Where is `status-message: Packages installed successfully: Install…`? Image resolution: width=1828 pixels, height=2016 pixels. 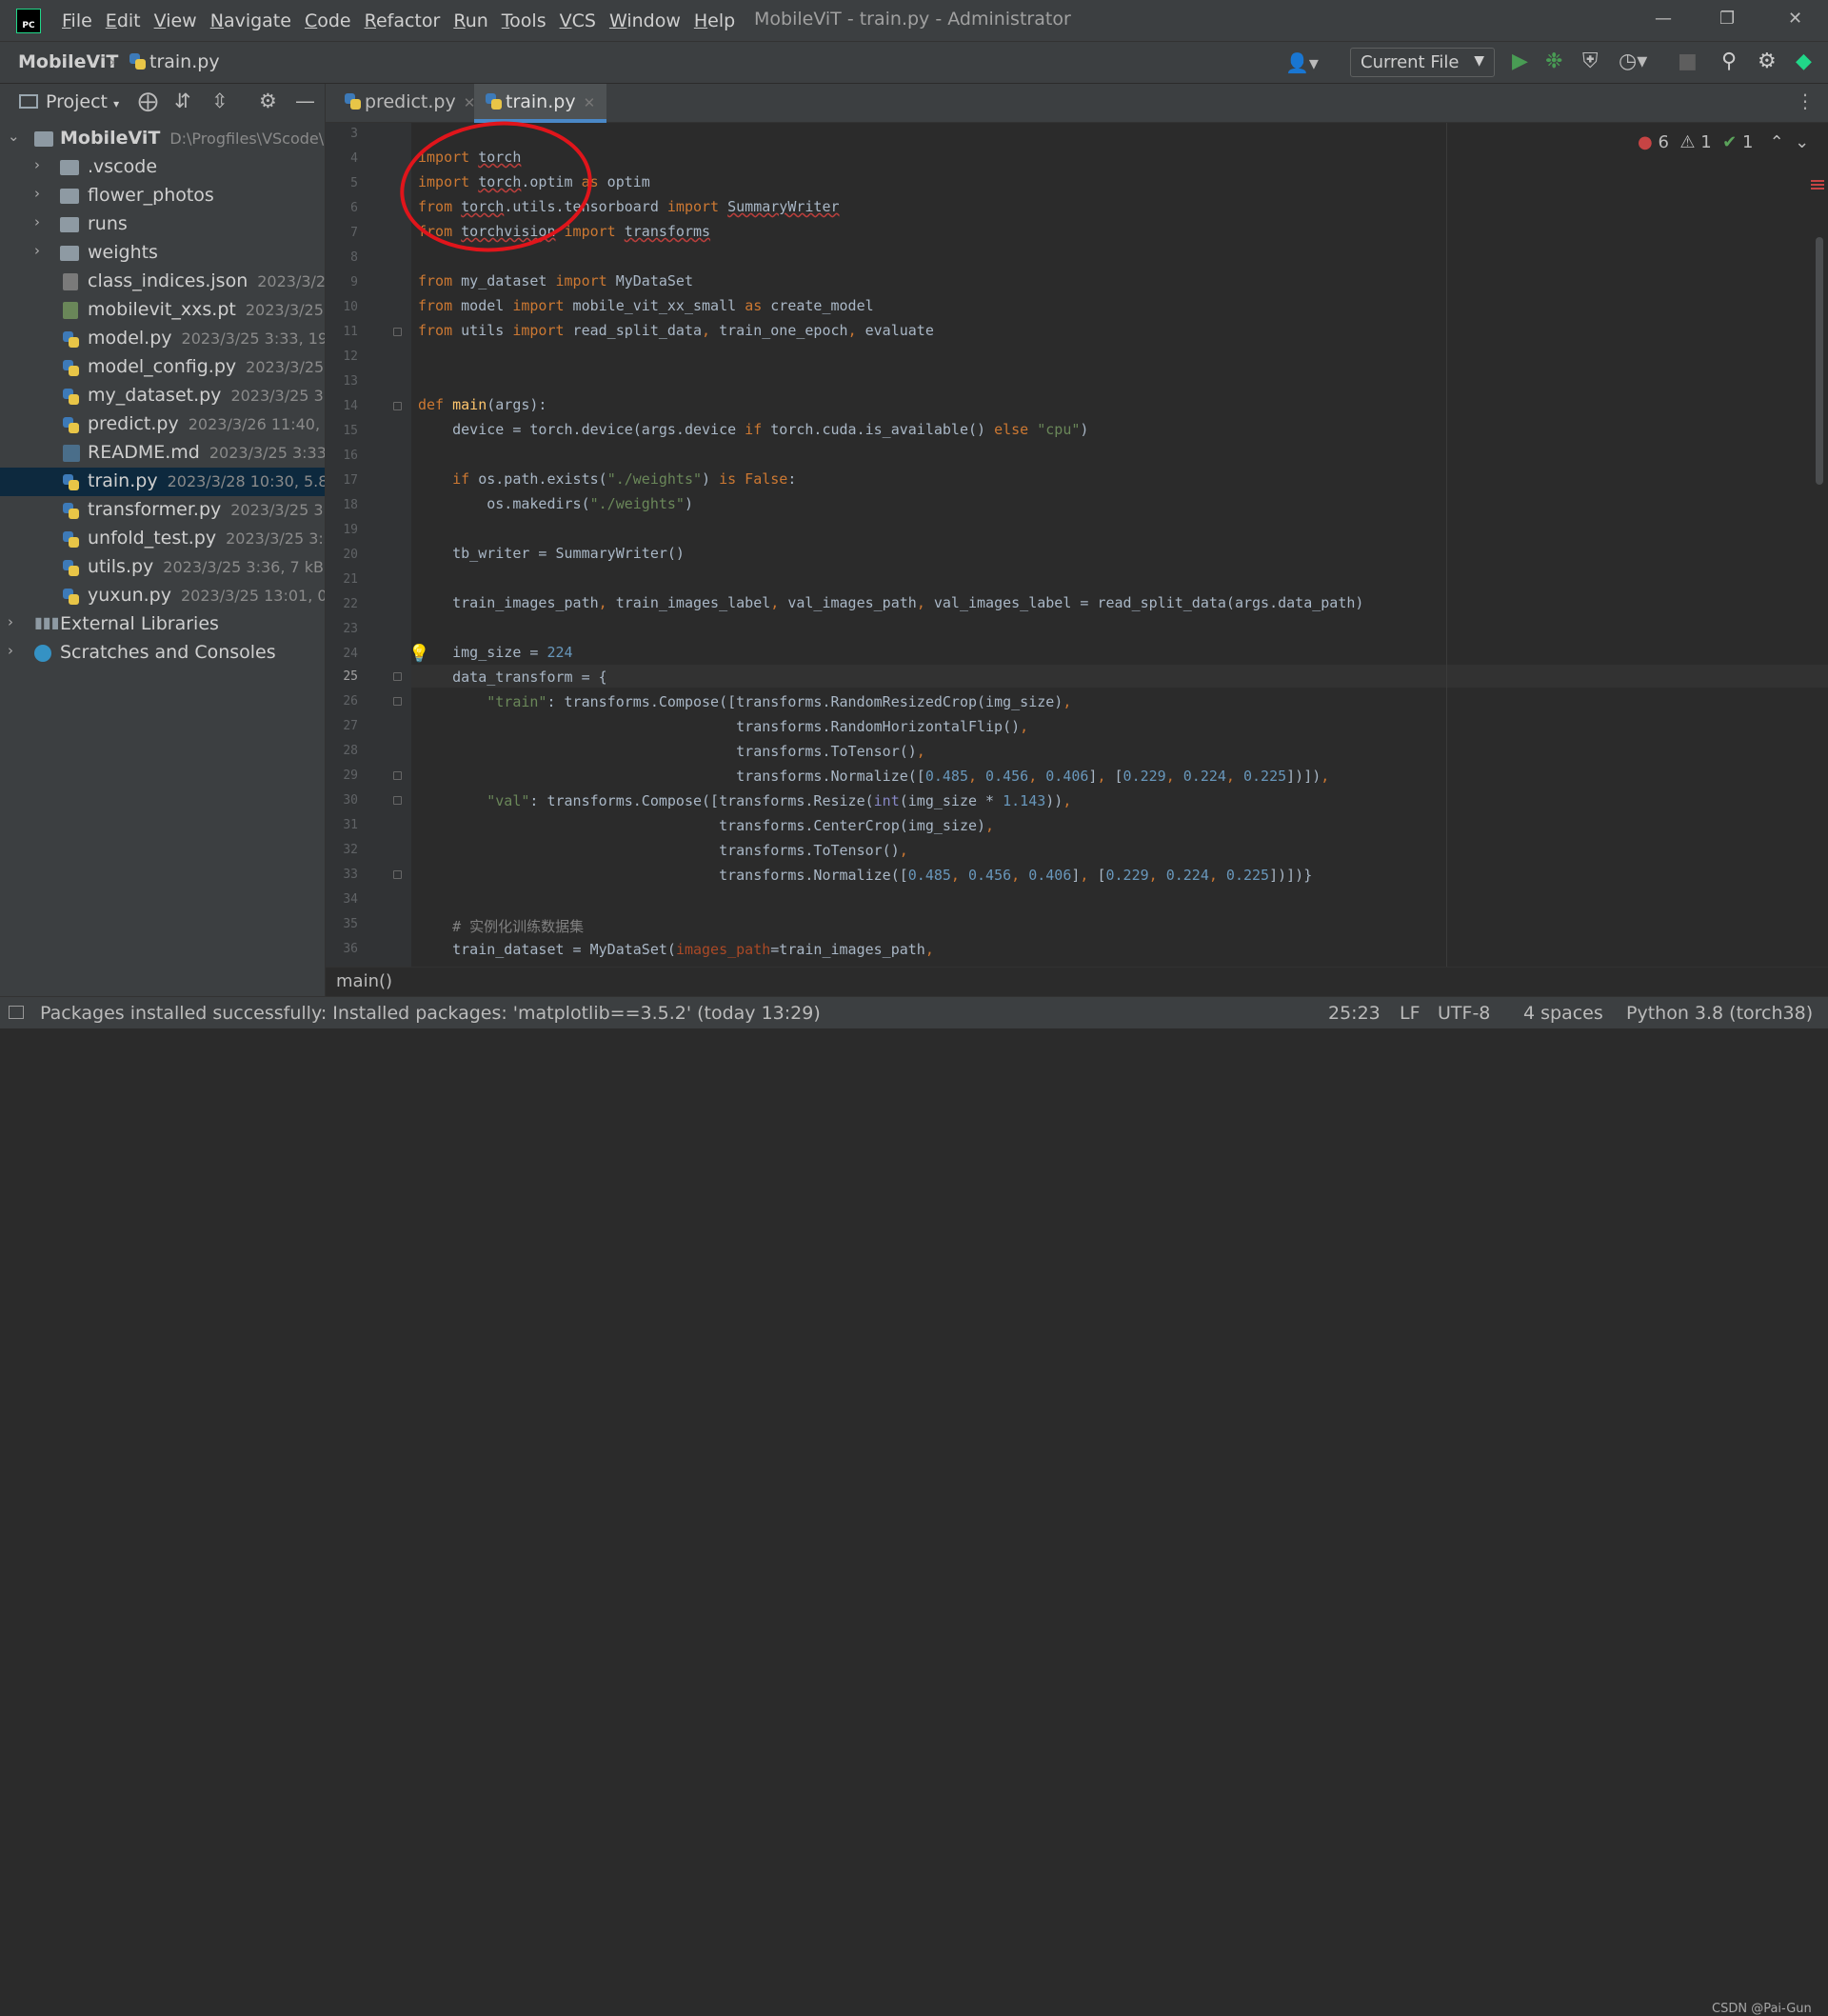
status-message: Packages installed successfully: Install… is located at coordinates (430, 1013).